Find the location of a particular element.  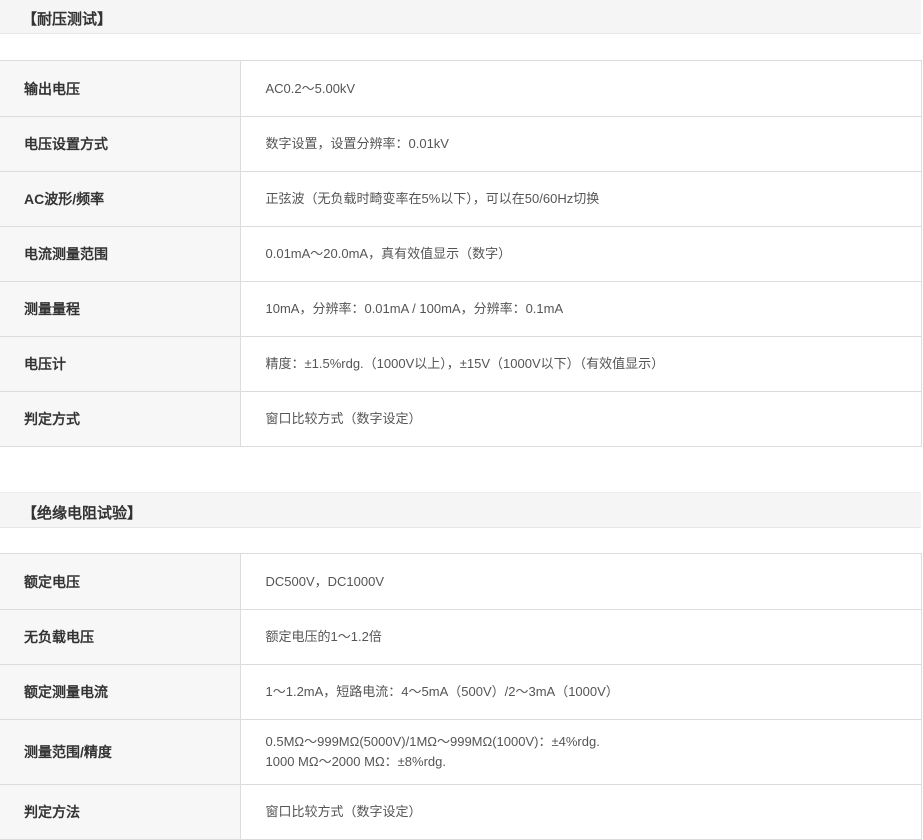

row-value: 10mA，分辨率：0.01mA / 100mA，分辨率：0.1mA is located at coordinates (580, 309).